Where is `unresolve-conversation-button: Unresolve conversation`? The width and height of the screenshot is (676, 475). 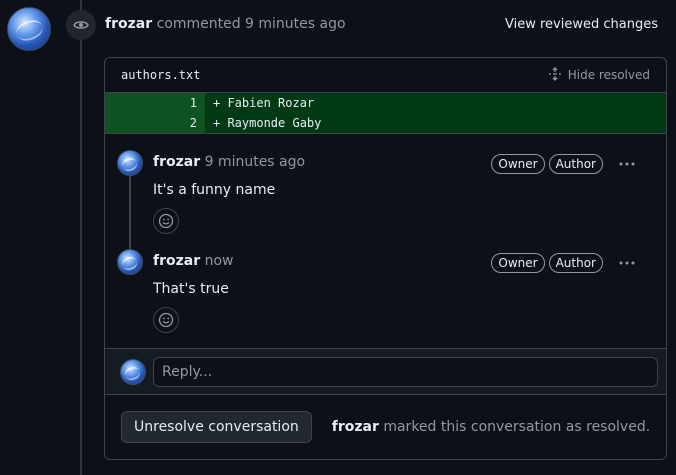
unresolve-conversation-button: Unresolve conversation is located at coordinates (216, 427).